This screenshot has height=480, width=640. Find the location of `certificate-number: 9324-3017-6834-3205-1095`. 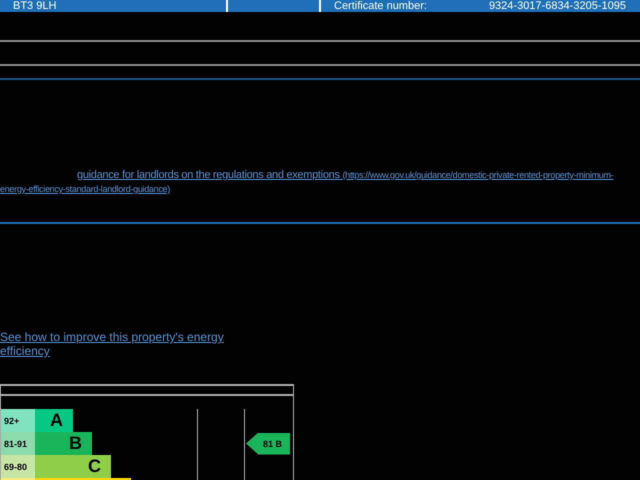

certificate-number: 9324-3017-6834-3205-1095 is located at coordinates (557, 6).